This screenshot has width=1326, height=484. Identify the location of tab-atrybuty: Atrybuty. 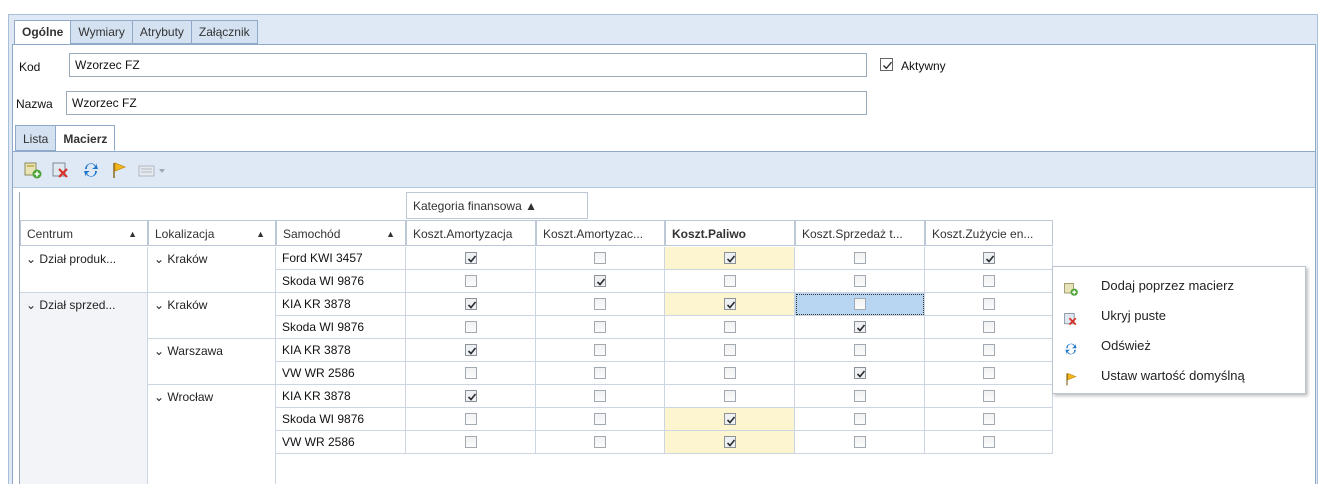
(162, 32).